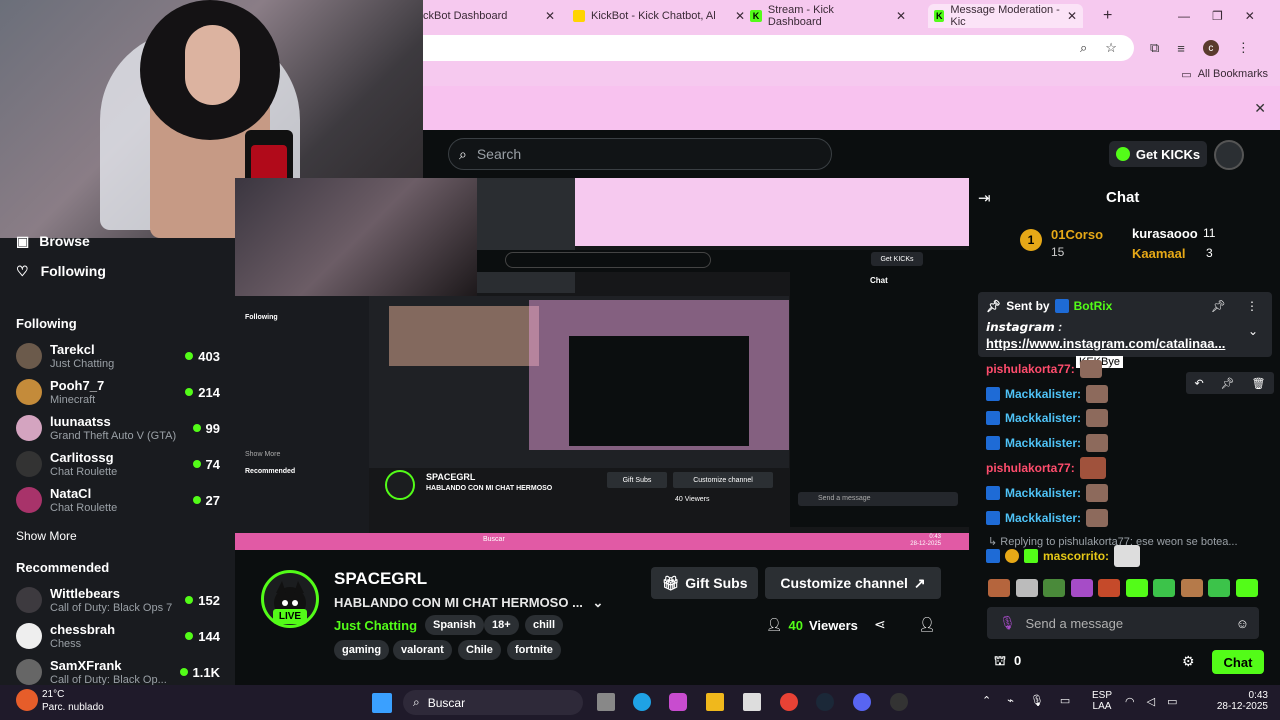  I want to click on edge-icon, so click(642, 702).